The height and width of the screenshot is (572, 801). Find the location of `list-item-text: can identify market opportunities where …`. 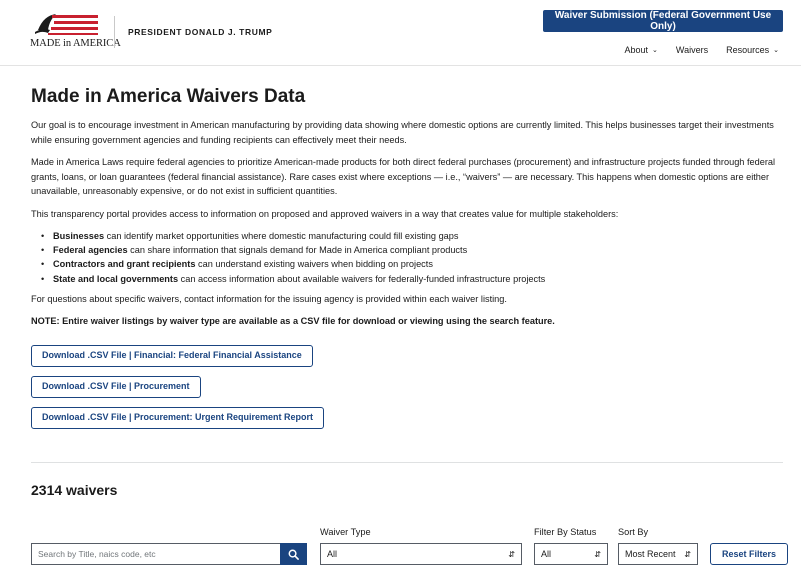

list-item-text: can identify market opportunities where … is located at coordinates (281, 236).